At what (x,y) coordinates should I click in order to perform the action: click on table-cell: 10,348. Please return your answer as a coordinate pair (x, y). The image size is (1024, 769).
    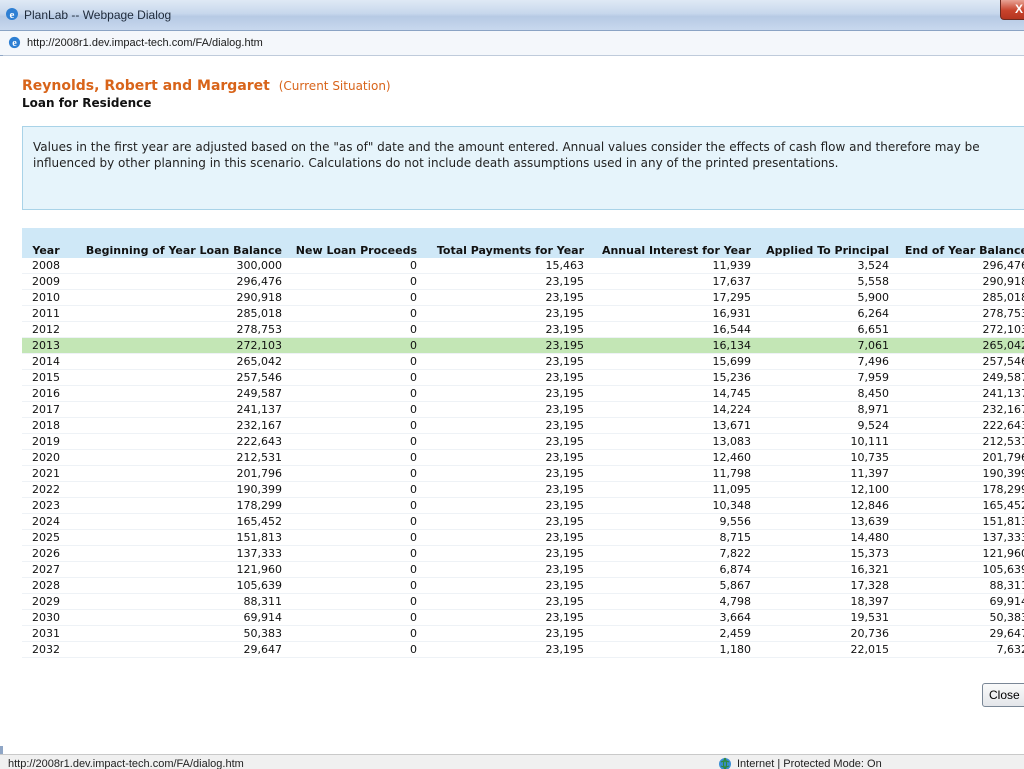
    Looking at the image, I should click on (732, 505).